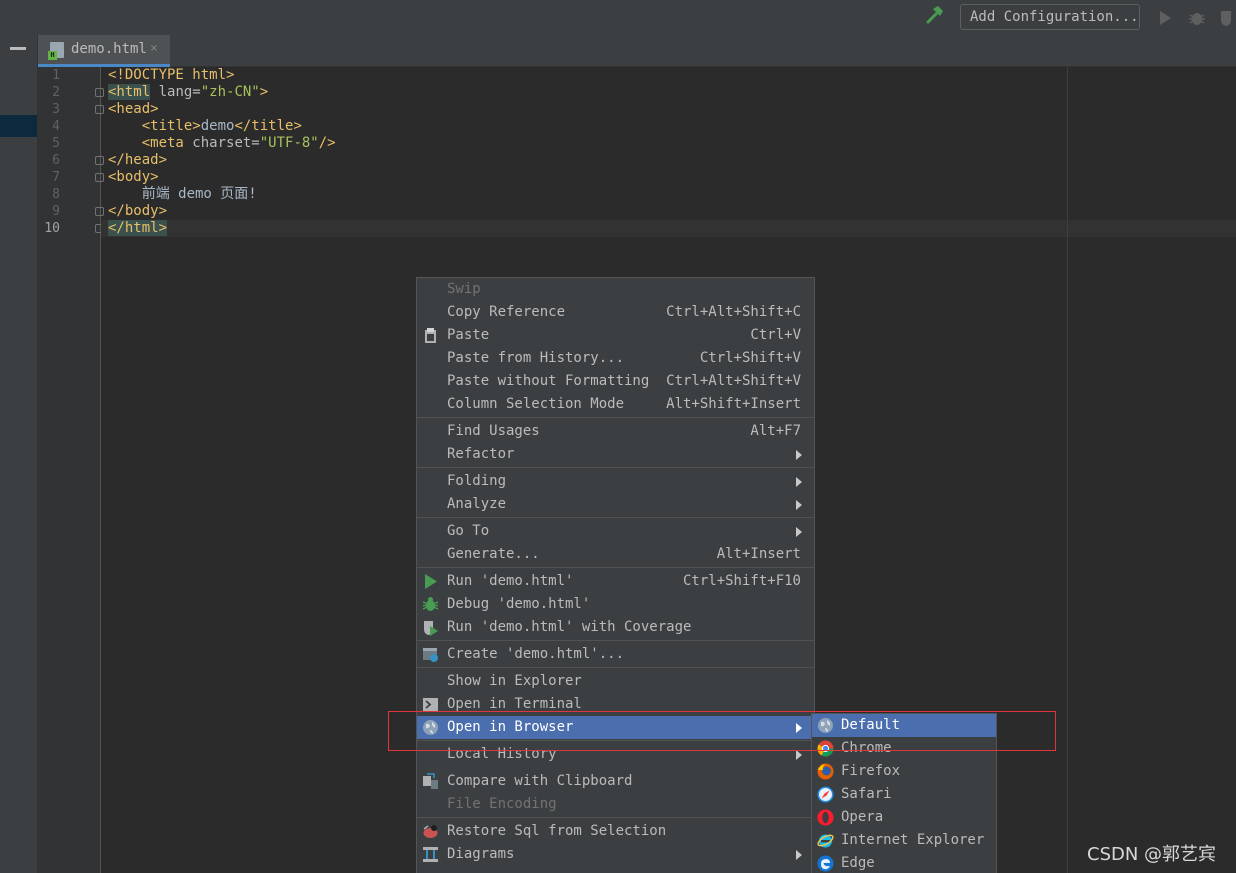  Describe the element at coordinates (289, 143) in the screenshot. I see `code-token: "UTF-8"` at that location.